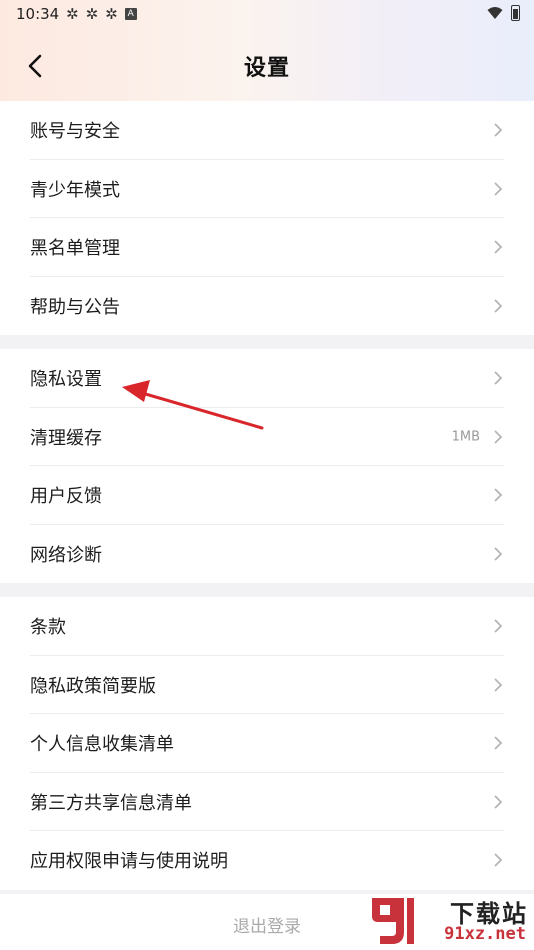 The width and height of the screenshot is (534, 950). I want to click on row-permissions-explanation: 应用权限申请与使用说明, so click(267, 860).